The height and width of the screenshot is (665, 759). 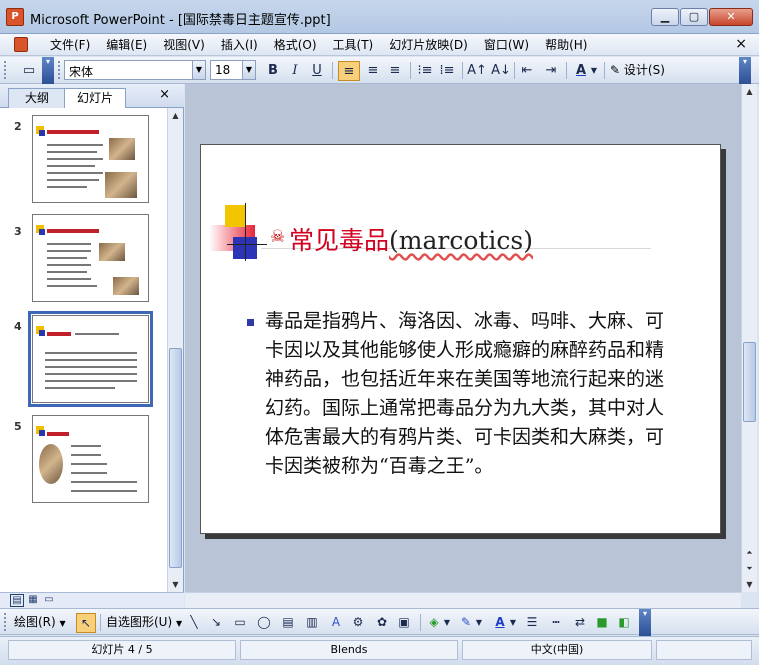 I want to click on menu-window: 窗口(W), so click(x=506, y=45).